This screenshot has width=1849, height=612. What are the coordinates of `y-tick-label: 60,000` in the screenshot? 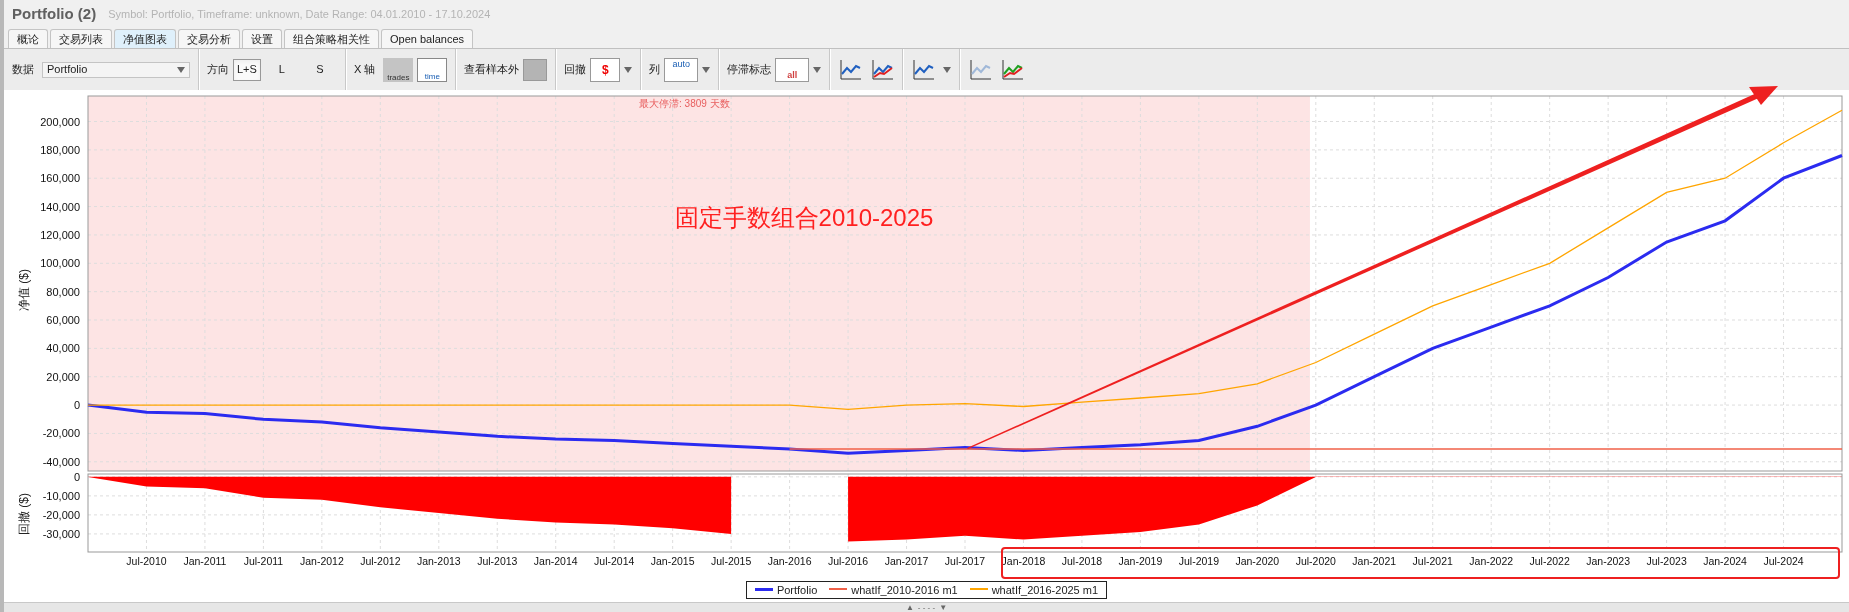 It's located at (63, 320).